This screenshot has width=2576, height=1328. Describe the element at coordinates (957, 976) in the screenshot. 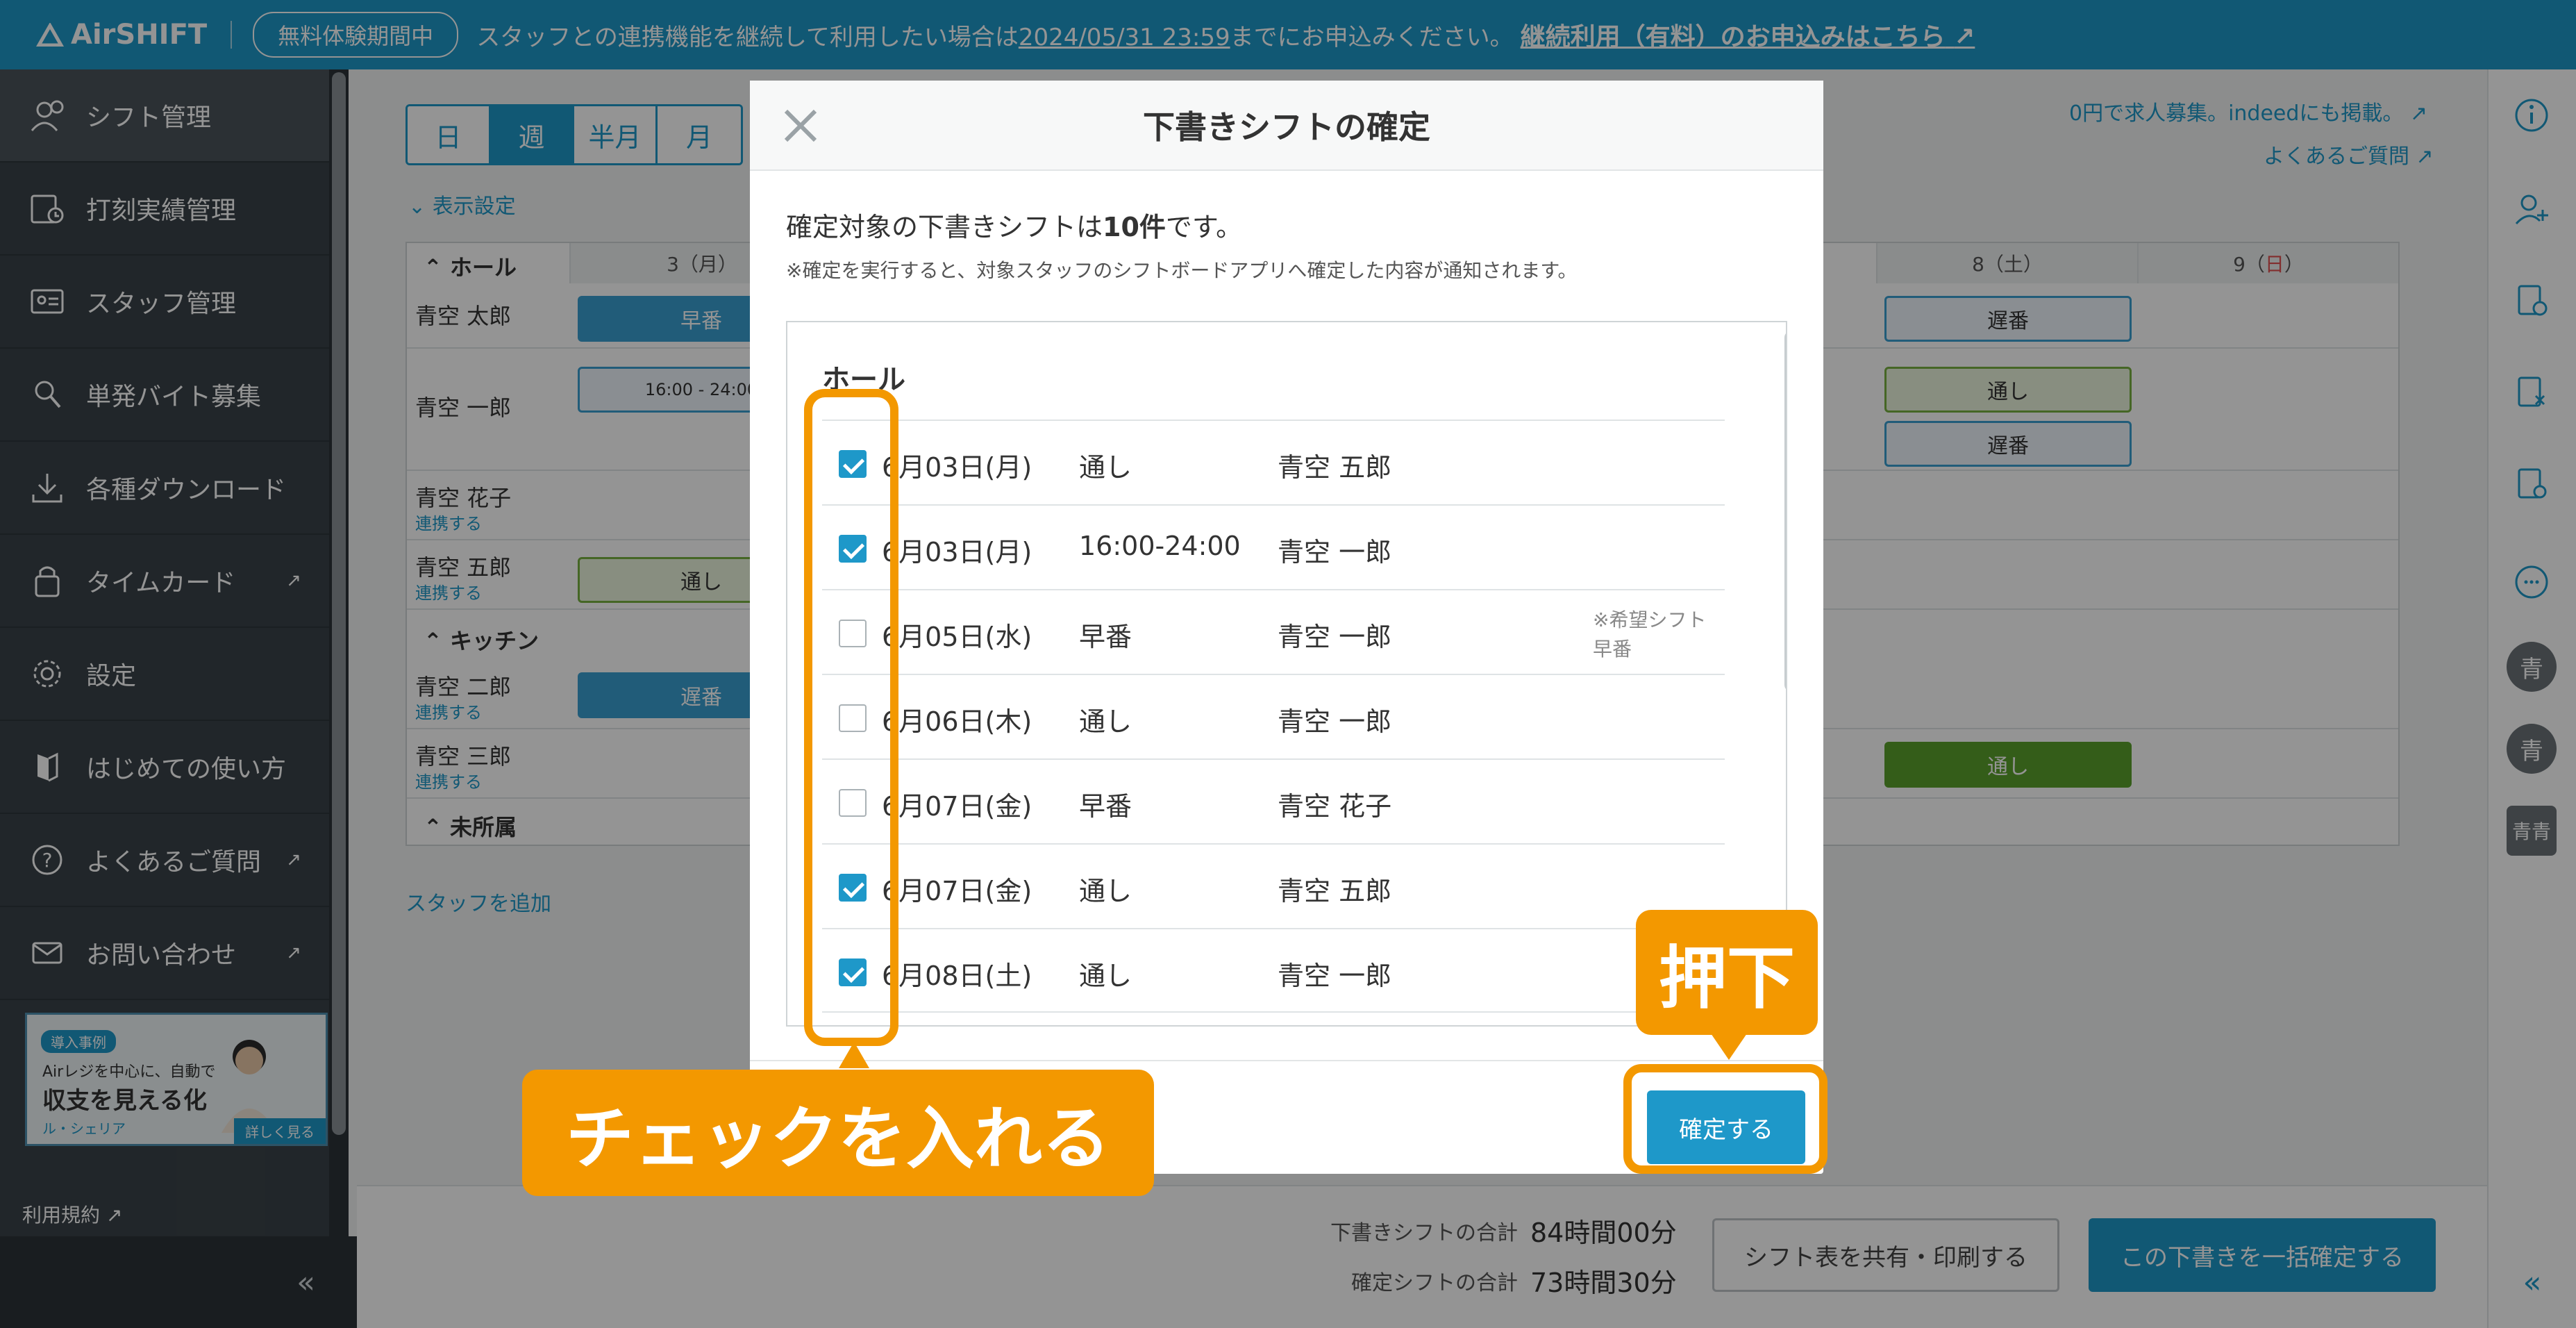

I see `shift-date: 6月08日(土)` at that location.